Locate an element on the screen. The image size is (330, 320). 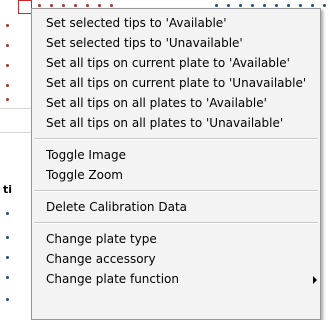
menu-item: Set selected tips to 'Unavailable' is located at coordinates (176, 43).